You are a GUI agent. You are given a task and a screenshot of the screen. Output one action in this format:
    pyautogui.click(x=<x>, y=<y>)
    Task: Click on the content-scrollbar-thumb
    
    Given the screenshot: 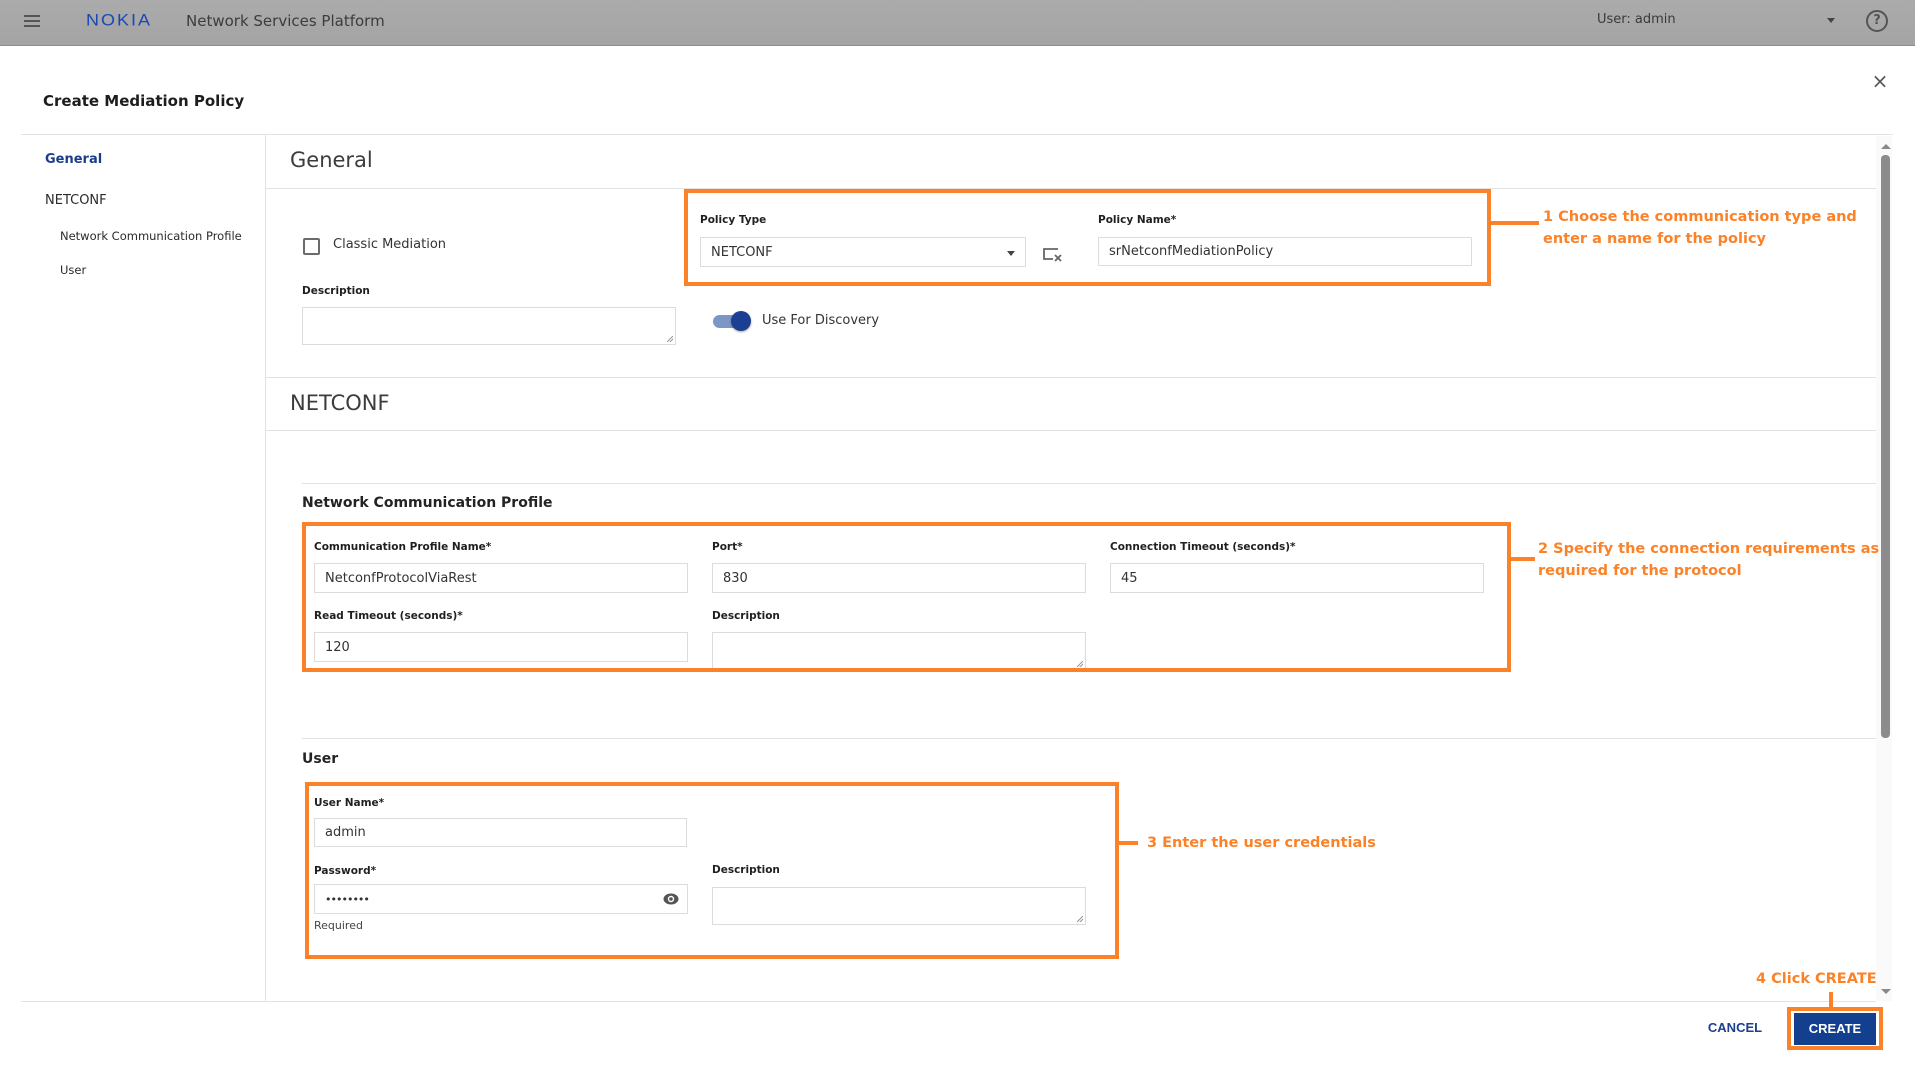 What is the action you would take?
    pyautogui.click(x=1885, y=446)
    